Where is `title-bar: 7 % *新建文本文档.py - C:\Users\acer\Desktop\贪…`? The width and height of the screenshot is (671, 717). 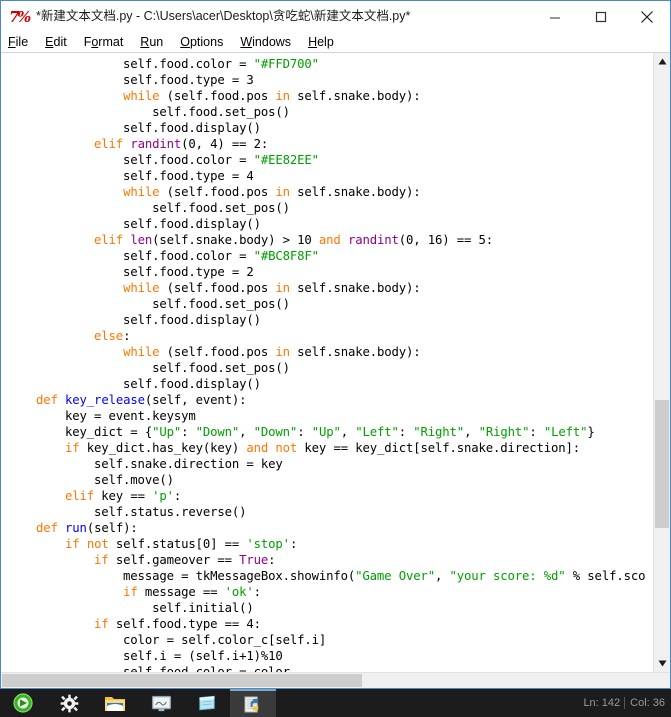 title-bar: 7 % *新建文本文档.py - C:\Users\acer\Desktop\贪… is located at coordinates (335, 16).